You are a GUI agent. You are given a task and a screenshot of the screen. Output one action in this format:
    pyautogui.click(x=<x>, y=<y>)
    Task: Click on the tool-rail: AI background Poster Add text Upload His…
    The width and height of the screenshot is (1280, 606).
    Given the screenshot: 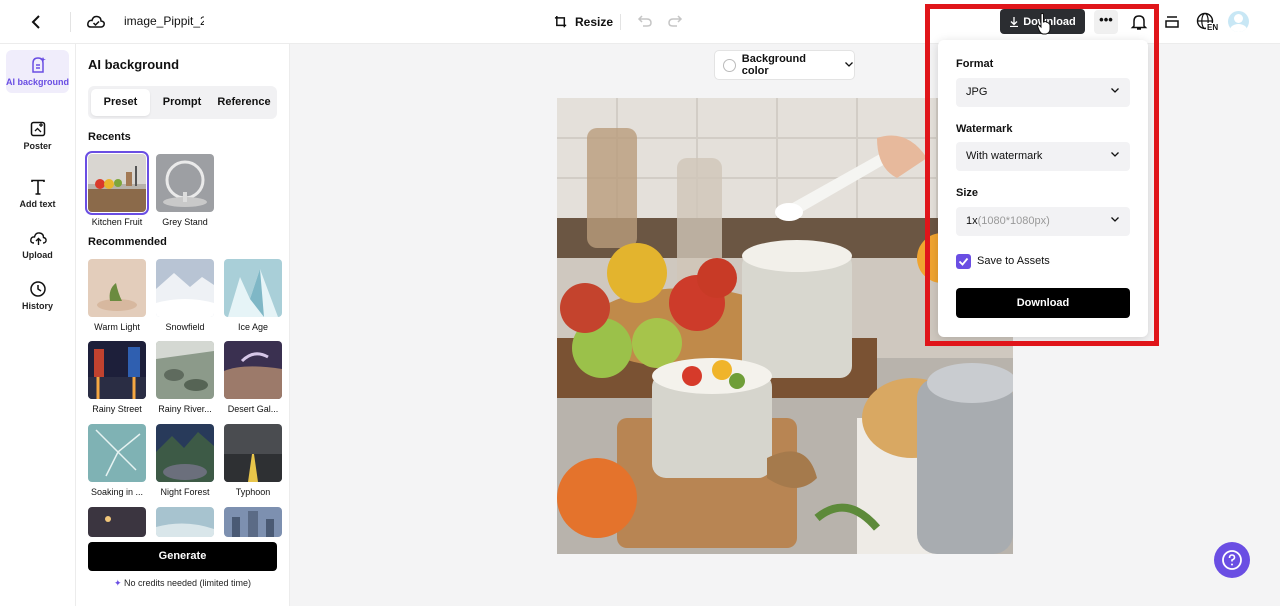 What is the action you would take?
    pyautogui.click(x=38, y=325)
    